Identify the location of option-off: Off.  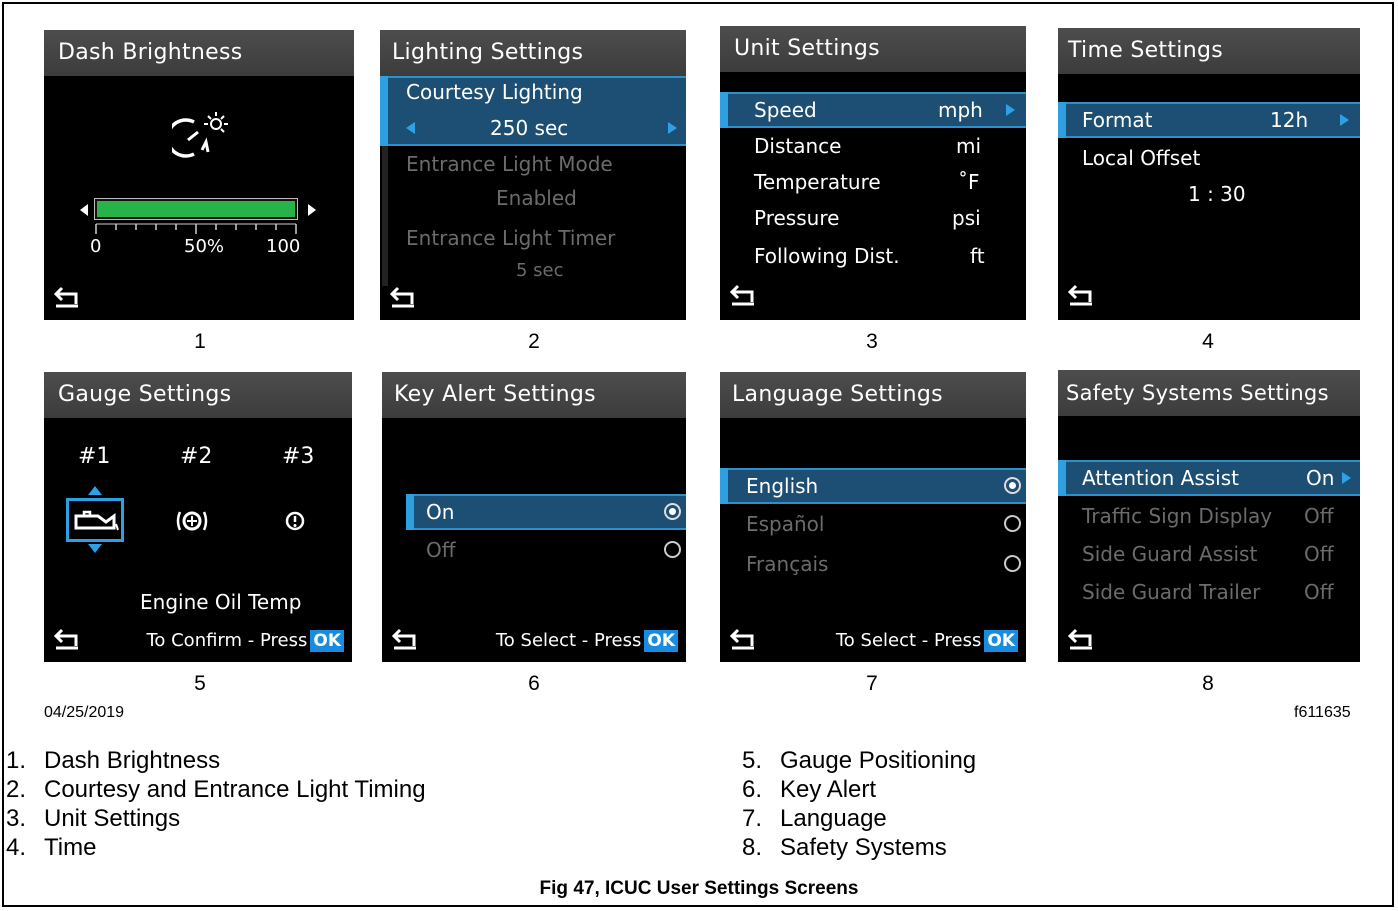
(441, 550).